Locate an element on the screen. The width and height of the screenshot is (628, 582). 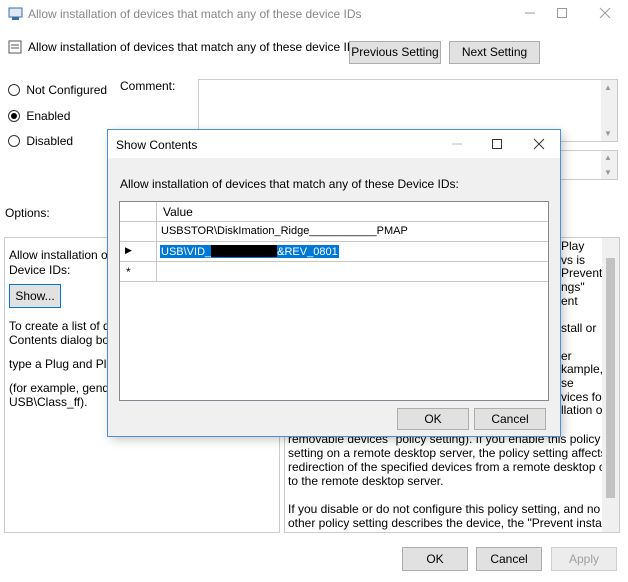
comment-scrollbar: ▲ ▼ is located at coordinates (609, 110).